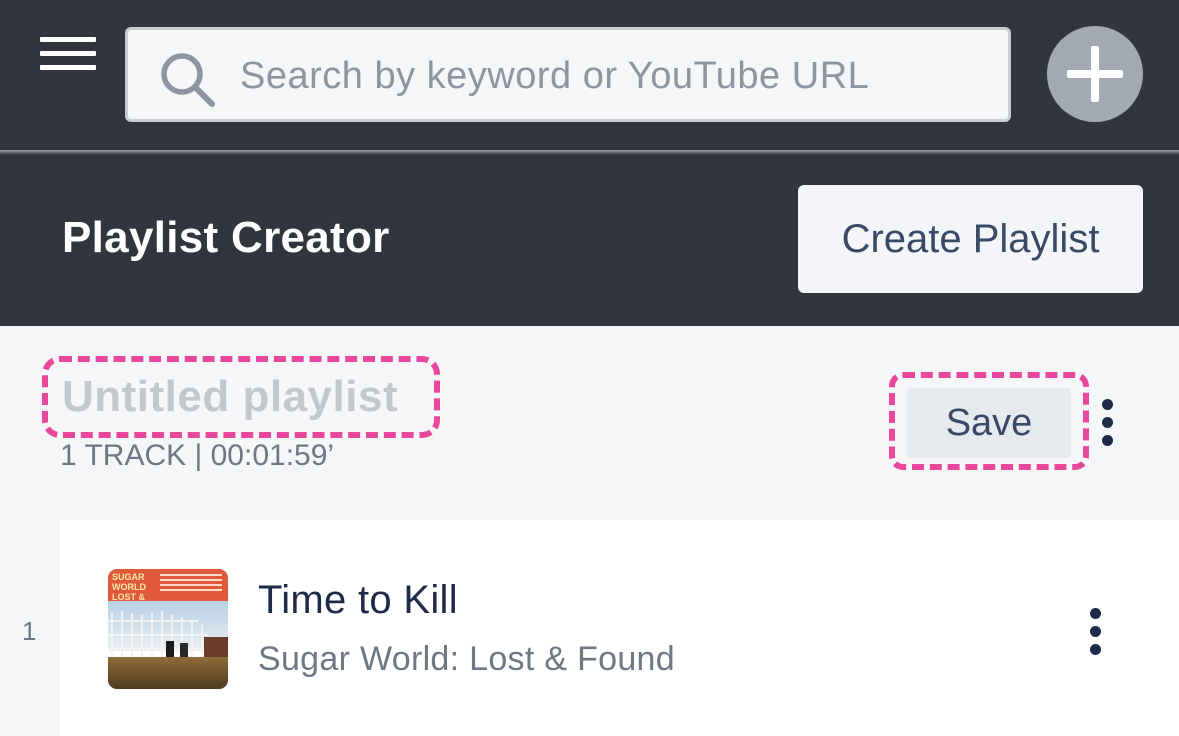  I want to click on cover-lines, so click(191, 585).